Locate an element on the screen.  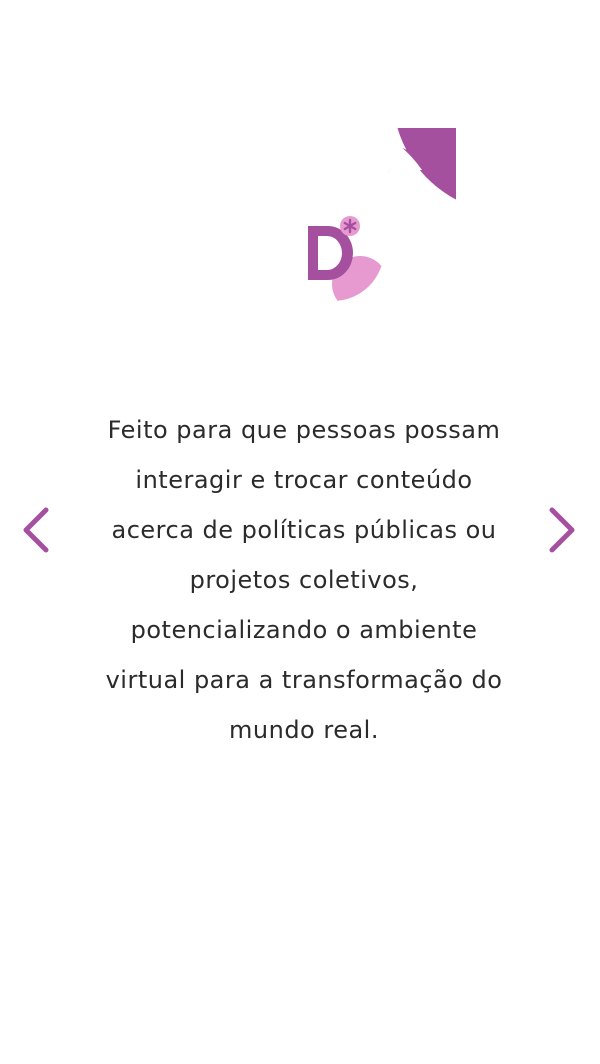
chevron-right-icon is located at coordinates (562, 530).